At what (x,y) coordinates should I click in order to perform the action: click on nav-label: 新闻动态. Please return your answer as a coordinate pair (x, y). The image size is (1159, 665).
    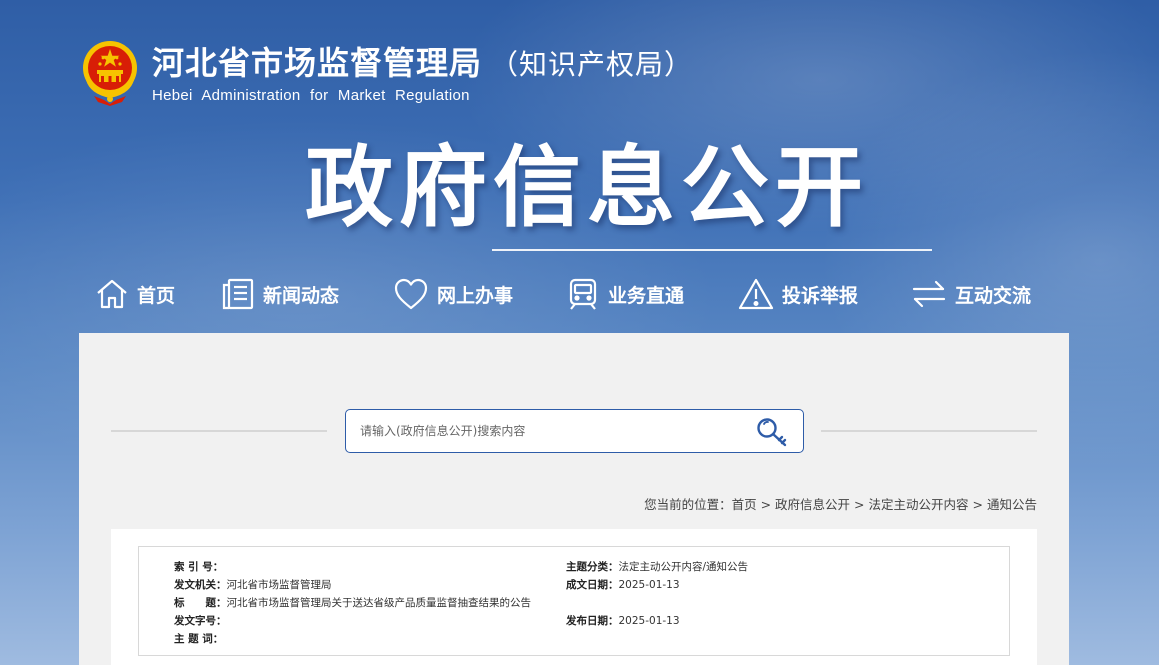
    Looking at the image, I should click on (301, 295).